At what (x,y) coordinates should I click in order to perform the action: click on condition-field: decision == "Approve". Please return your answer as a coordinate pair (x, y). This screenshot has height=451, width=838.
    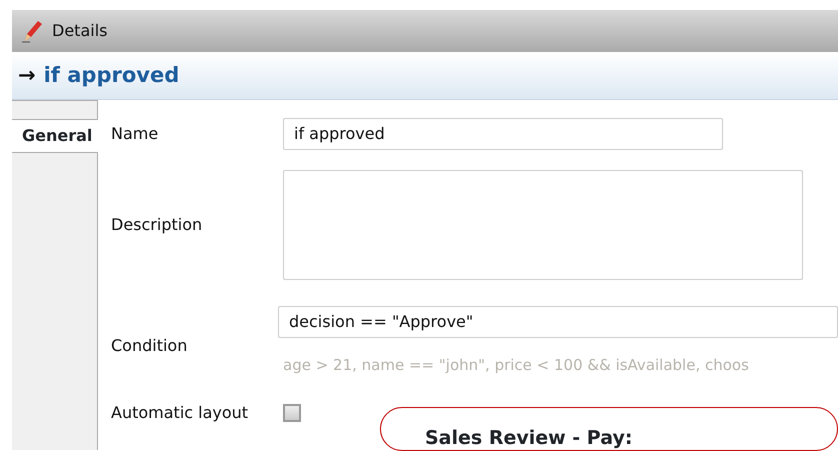
    Looking at the image, I should click on (558, 322).